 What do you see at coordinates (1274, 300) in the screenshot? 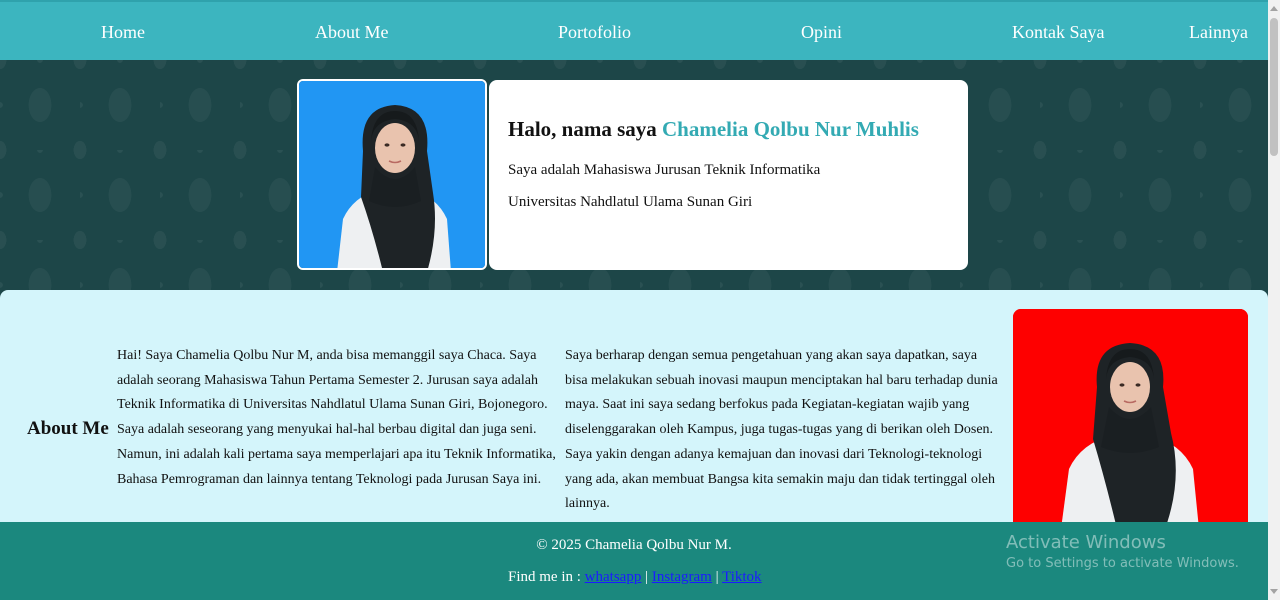
I see `page-scrollbar` at bounding box center [1274, 300].